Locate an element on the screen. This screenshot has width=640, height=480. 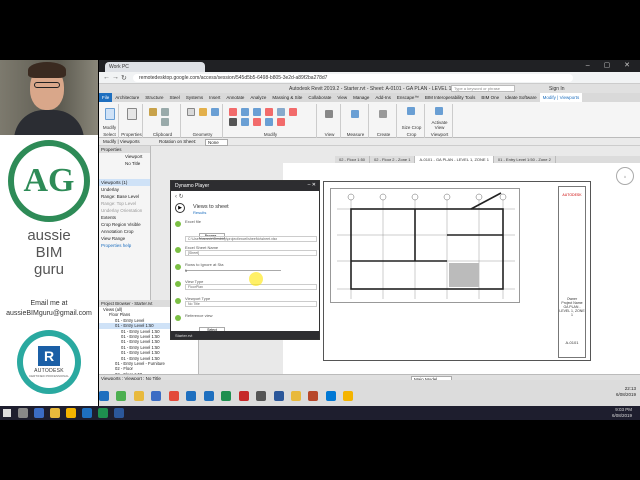
properties-icon is located at coordinates (132, 114).